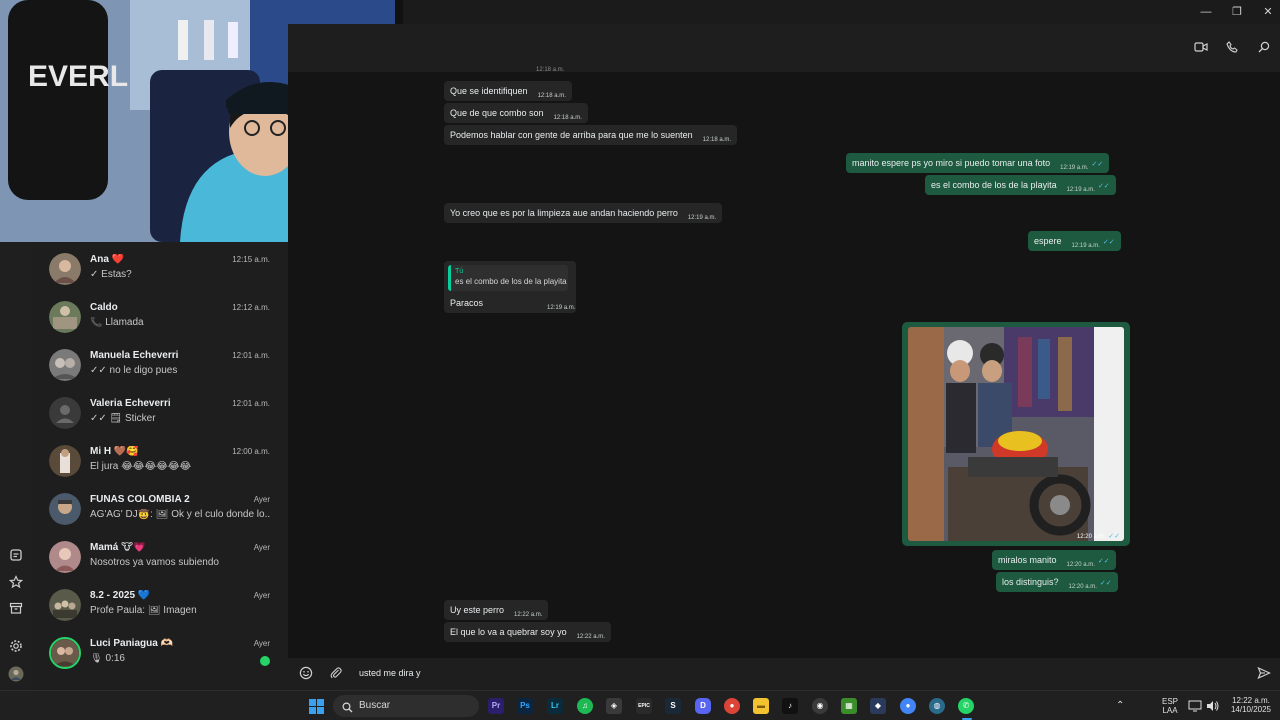 The width and height of the screenshot is (1280, 720). I want to click on chat-preview: 📞 Llamada, so click(117, 322).